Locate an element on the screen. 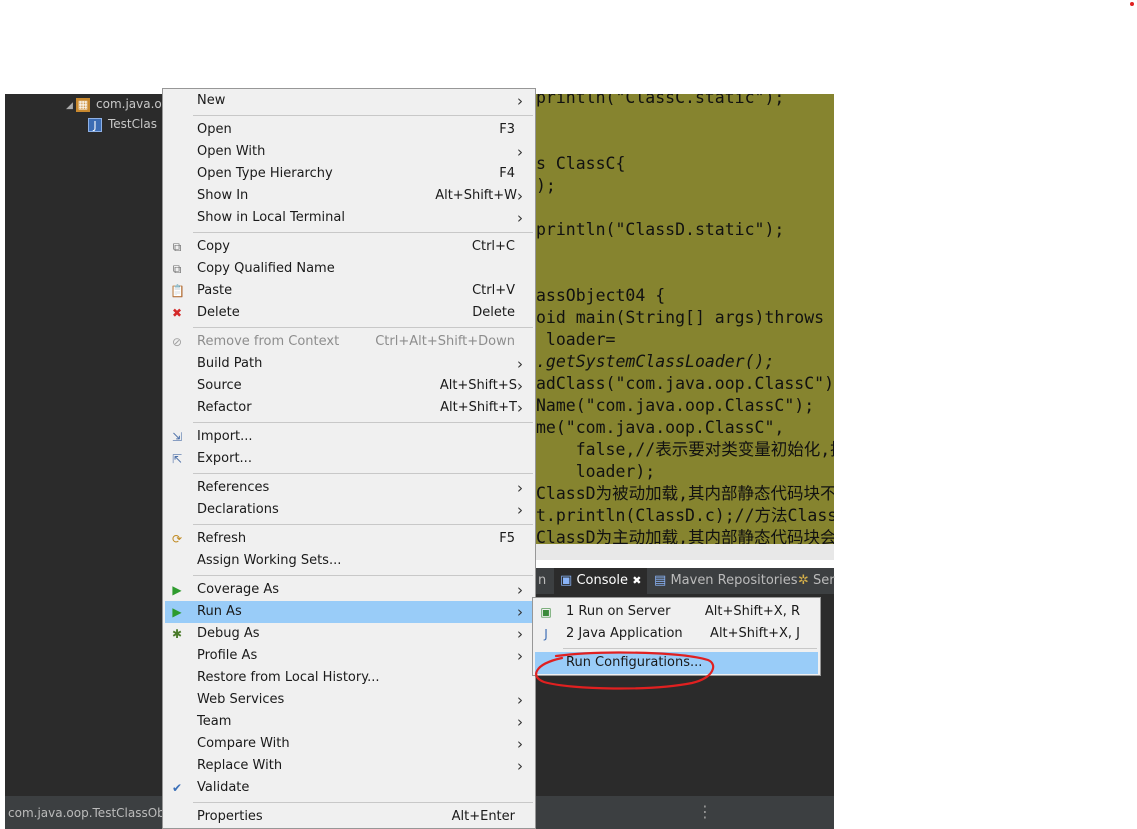 The width and height of the screenshot is (1137, 829). menu-item-properties: Properties Alt+Enter is located at coordinates (349, 817).